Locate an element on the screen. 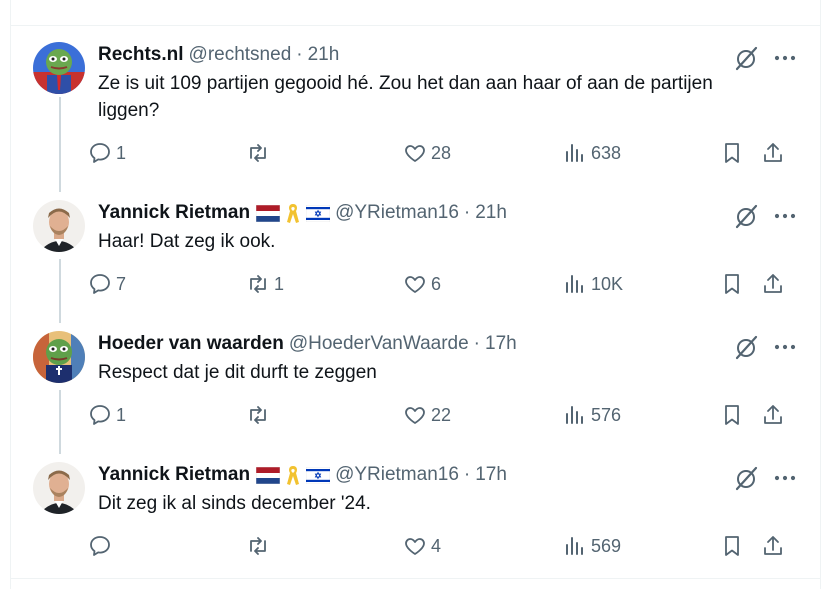 This screenshot has height=589, width=837. action-bar: 4 569 is located at coordinates (448, 549).